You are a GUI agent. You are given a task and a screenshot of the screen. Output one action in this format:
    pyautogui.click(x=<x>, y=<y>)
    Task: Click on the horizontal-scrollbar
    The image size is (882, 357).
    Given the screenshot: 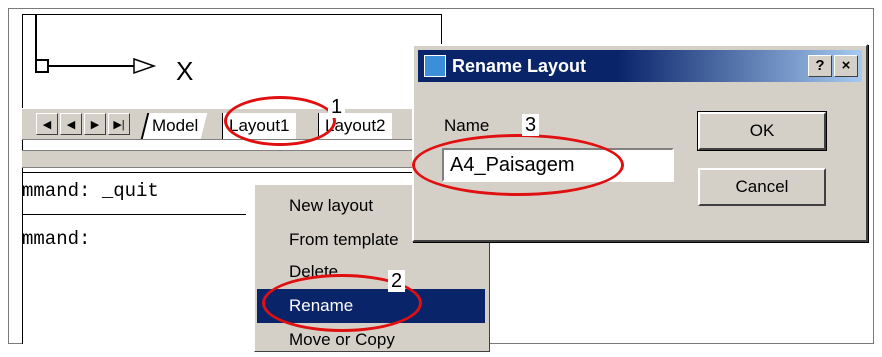 What is the action you would take?
    pyautogui.click(x=232, y=159)
    